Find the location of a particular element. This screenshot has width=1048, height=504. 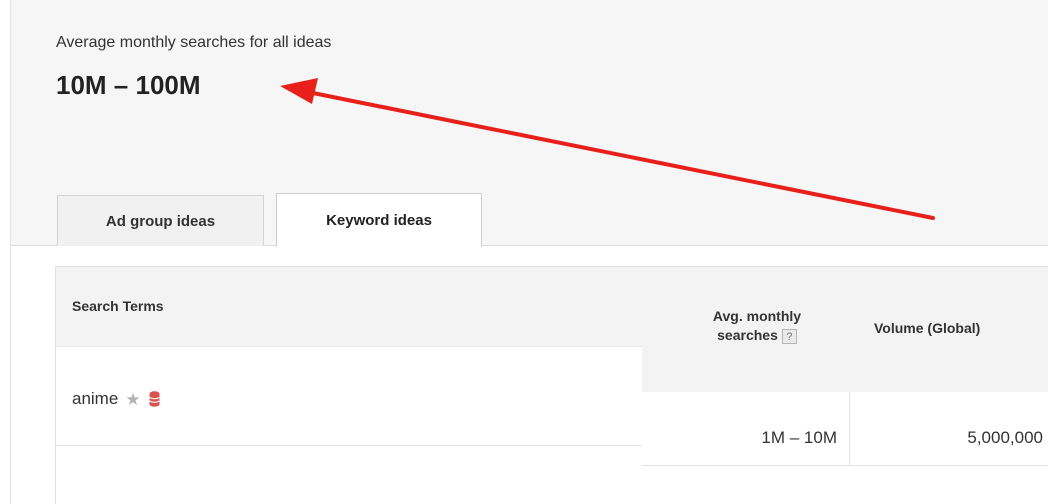

avg-monthly-header-line1: Avg. monthly is located at coordinates (757, 316).